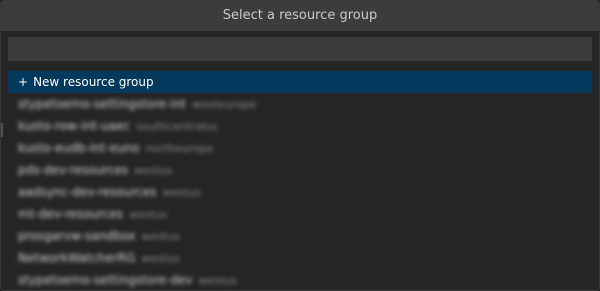 The image size is (600, 291). What do you see at coordinates (105, 280) in the screenshot?
I see `resource-group-name: stypetoemo-settingstore-dev` at bounding box center [105, 280].